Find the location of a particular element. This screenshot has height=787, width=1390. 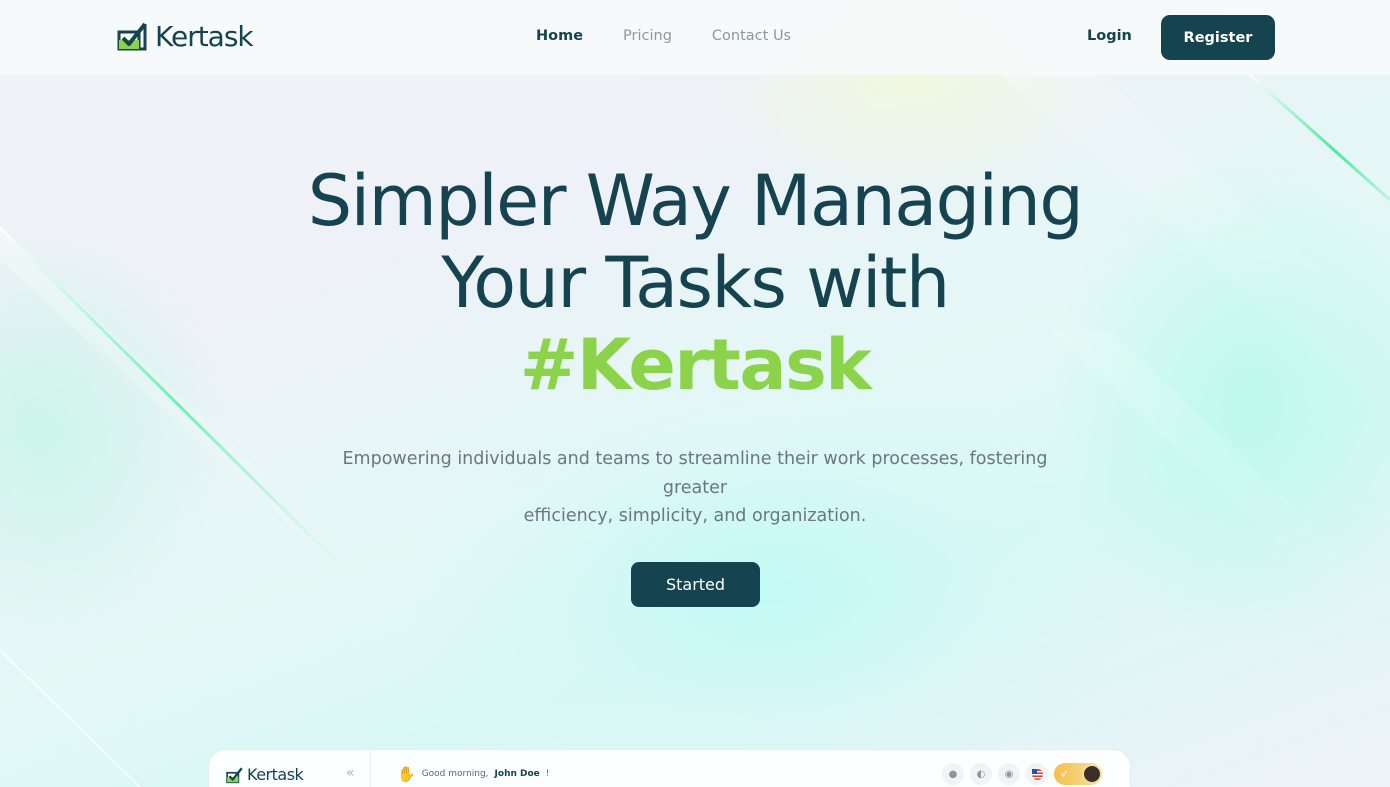

greeting-name: John Doe is located at coordinates (517, 774).